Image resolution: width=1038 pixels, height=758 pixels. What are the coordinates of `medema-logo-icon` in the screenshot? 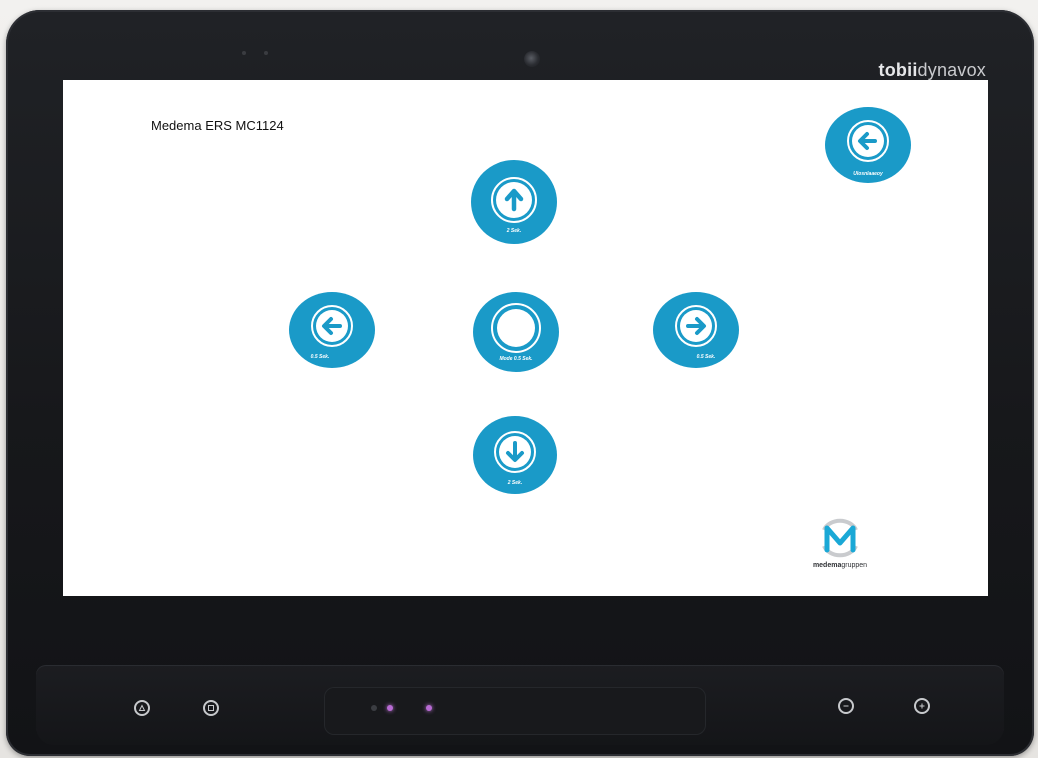 It's located at (840, 538).